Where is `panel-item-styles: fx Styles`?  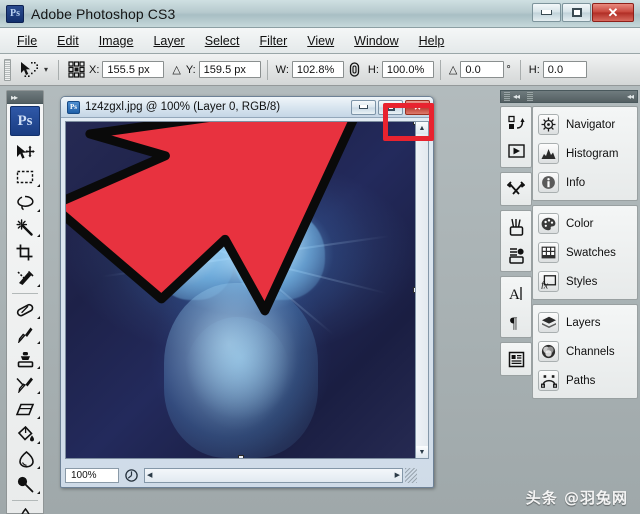
panel-item-styles: fx Styles is located at coordinates (585, 281).